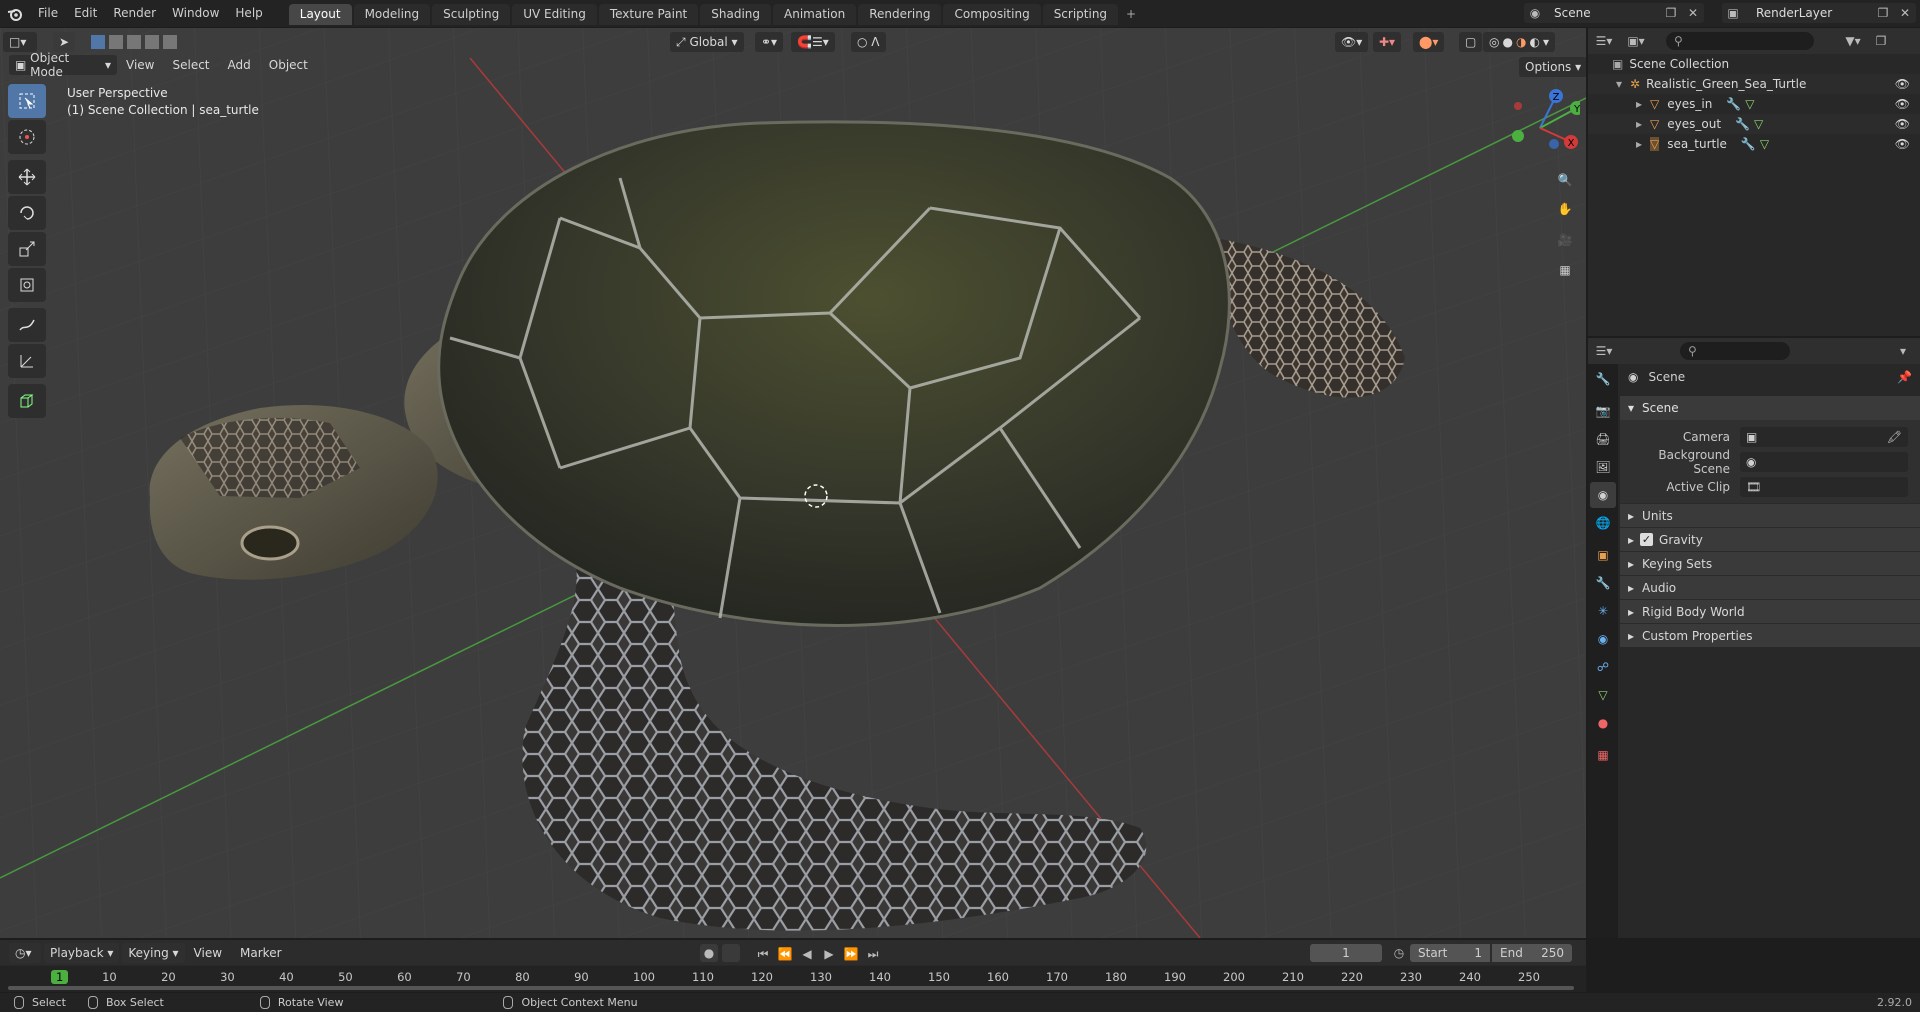  What do you see at coordinates (1080, 14) in the screenshot?
I see `tab-scripting: Scripting` at bounding box center [1080, 14].